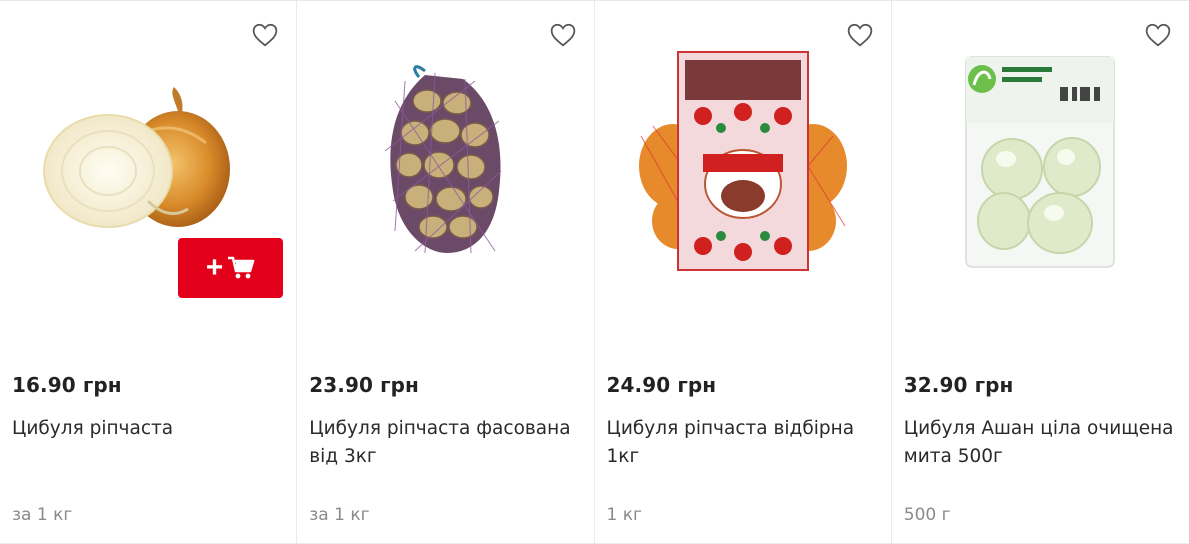  Describe the element at coordinates (1039, 443) in the screenshot. I see `product-name: Цибуля Ашан ціла очищена мита 500г` at that location.